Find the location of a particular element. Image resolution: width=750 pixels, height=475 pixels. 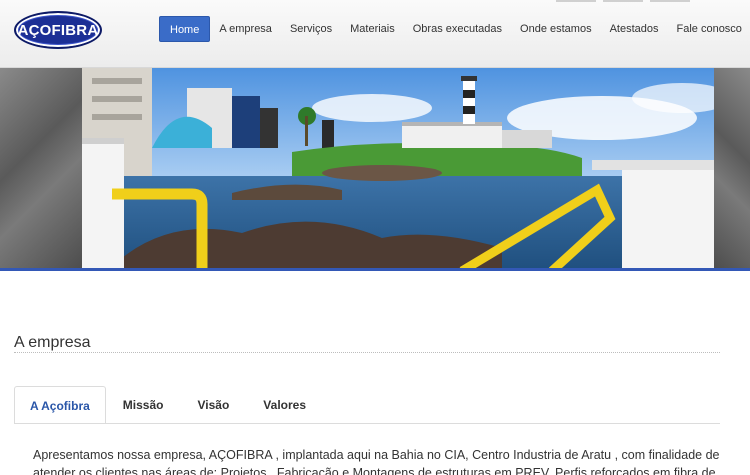

nav-servicos: Serviços is located at coordinates (311, 29).